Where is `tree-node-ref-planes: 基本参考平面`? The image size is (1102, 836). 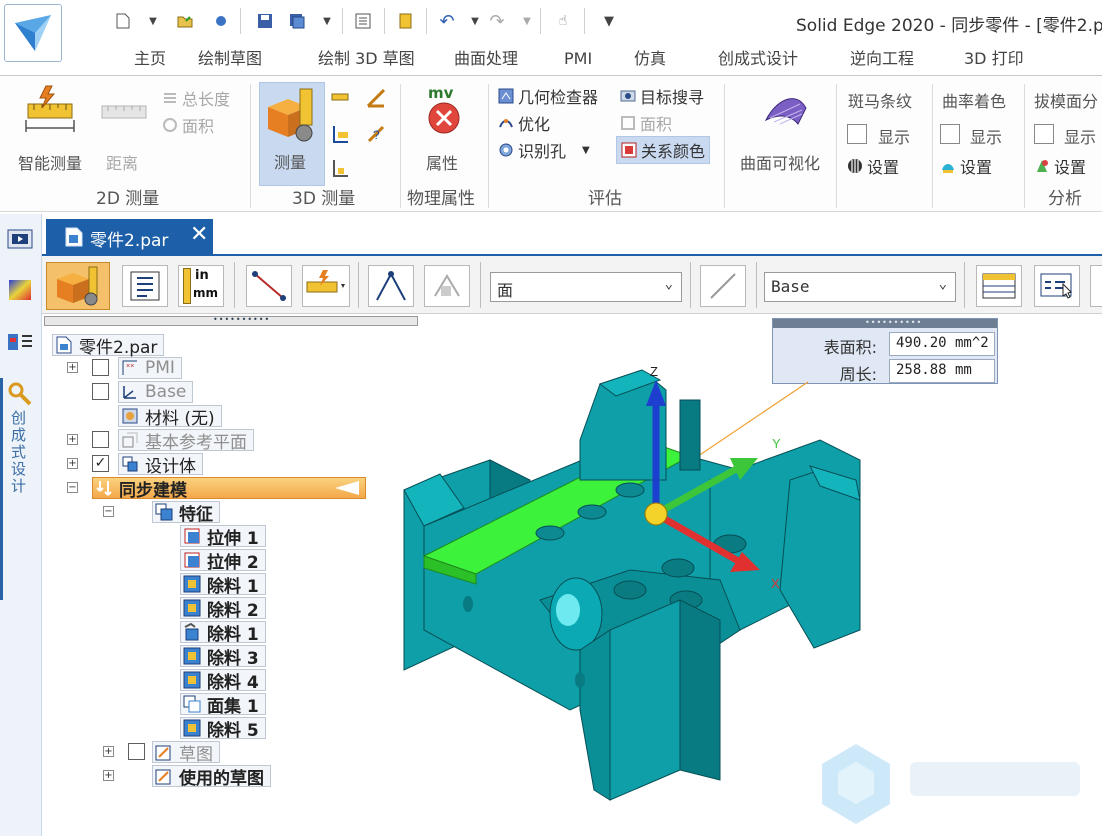
tree-node-ref-planes: 基本参考平面 is located at coordinates (186, 441).